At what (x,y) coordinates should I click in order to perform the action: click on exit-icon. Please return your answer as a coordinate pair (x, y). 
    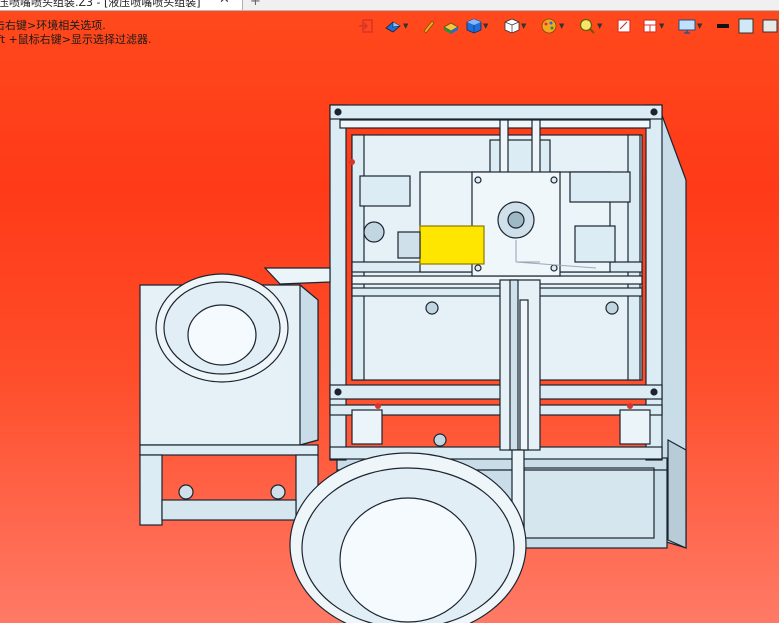
    Looking at the image, I should click on (366, 26).